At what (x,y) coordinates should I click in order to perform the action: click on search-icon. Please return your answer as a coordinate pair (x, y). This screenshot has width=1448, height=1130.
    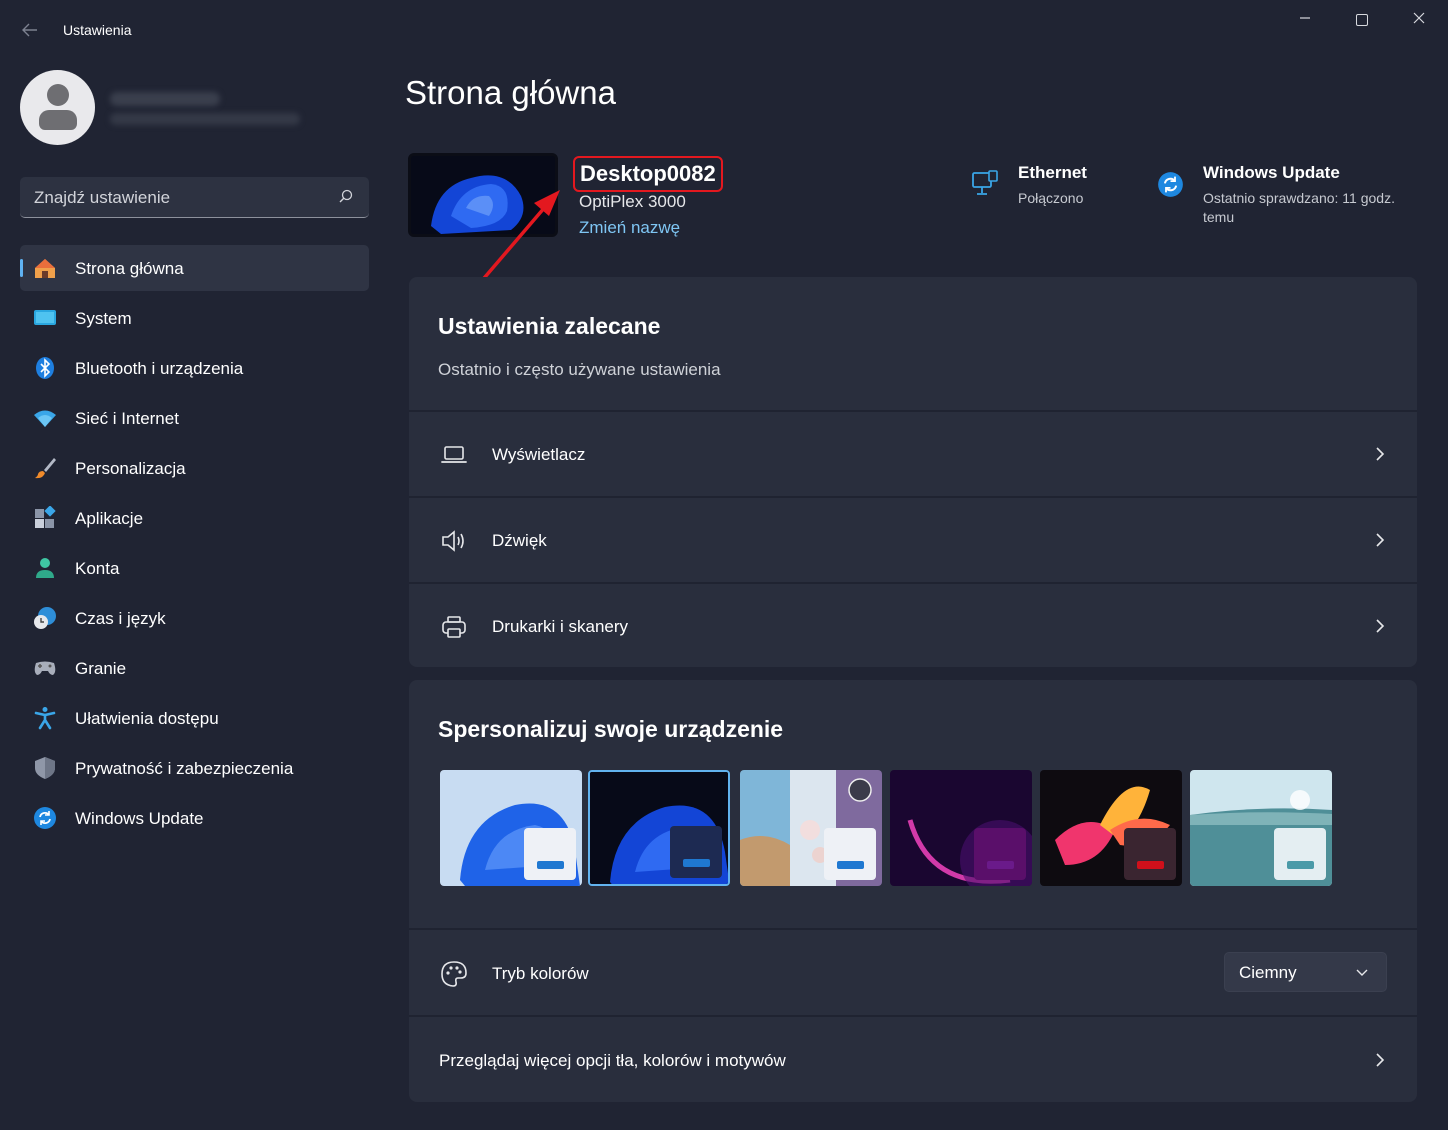
    Looking at the image, I should click on (346, 196).